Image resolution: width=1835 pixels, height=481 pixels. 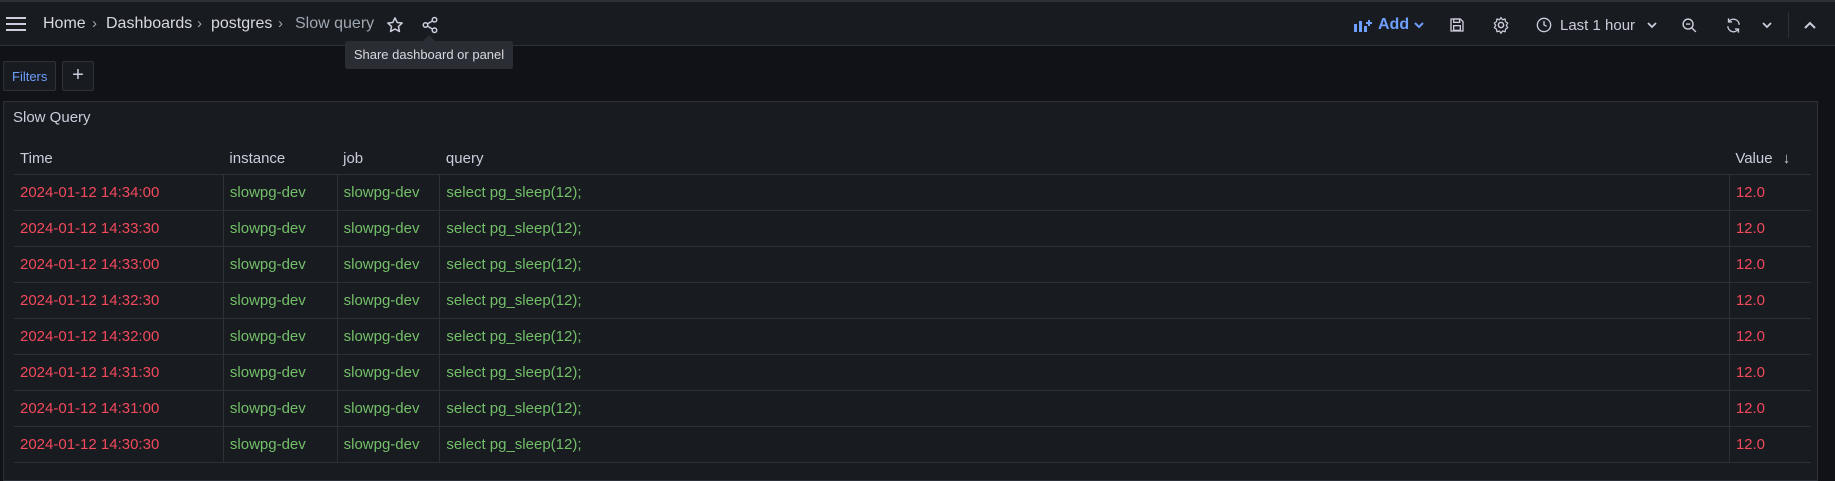 What do you see at coordinates (1394, 24) in the screenshot?
I see `add-button-label: Add` at bounding box center [1394, 24].